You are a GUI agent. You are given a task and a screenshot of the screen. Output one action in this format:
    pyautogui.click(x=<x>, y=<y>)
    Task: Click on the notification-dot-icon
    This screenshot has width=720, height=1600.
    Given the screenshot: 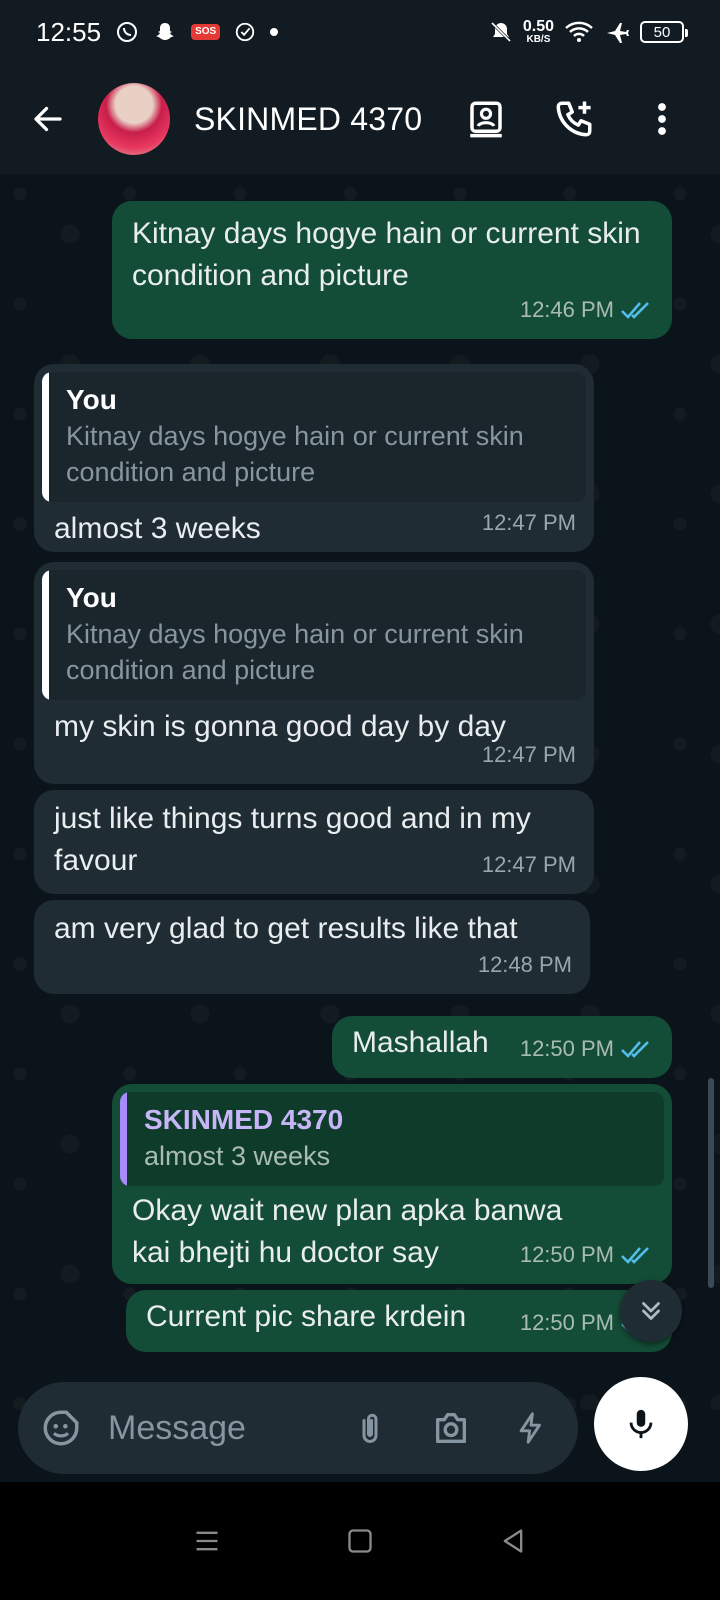 What is the action you would take?
    pyautogui.click(x=274, y=32)
    